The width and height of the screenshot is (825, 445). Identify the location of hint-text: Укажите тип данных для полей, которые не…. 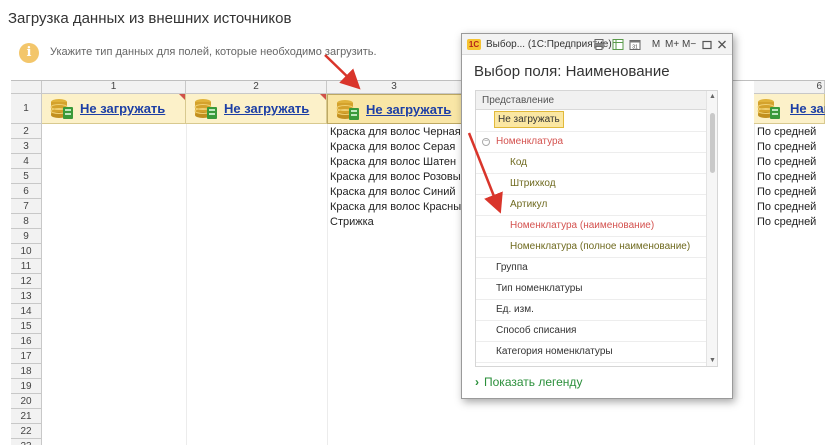
(213, 52).